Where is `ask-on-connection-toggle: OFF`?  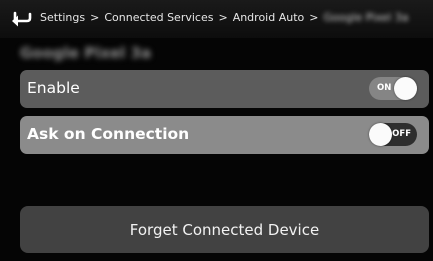
ask-on-connection-toggle: OFF is located at coordinates (393, 134).